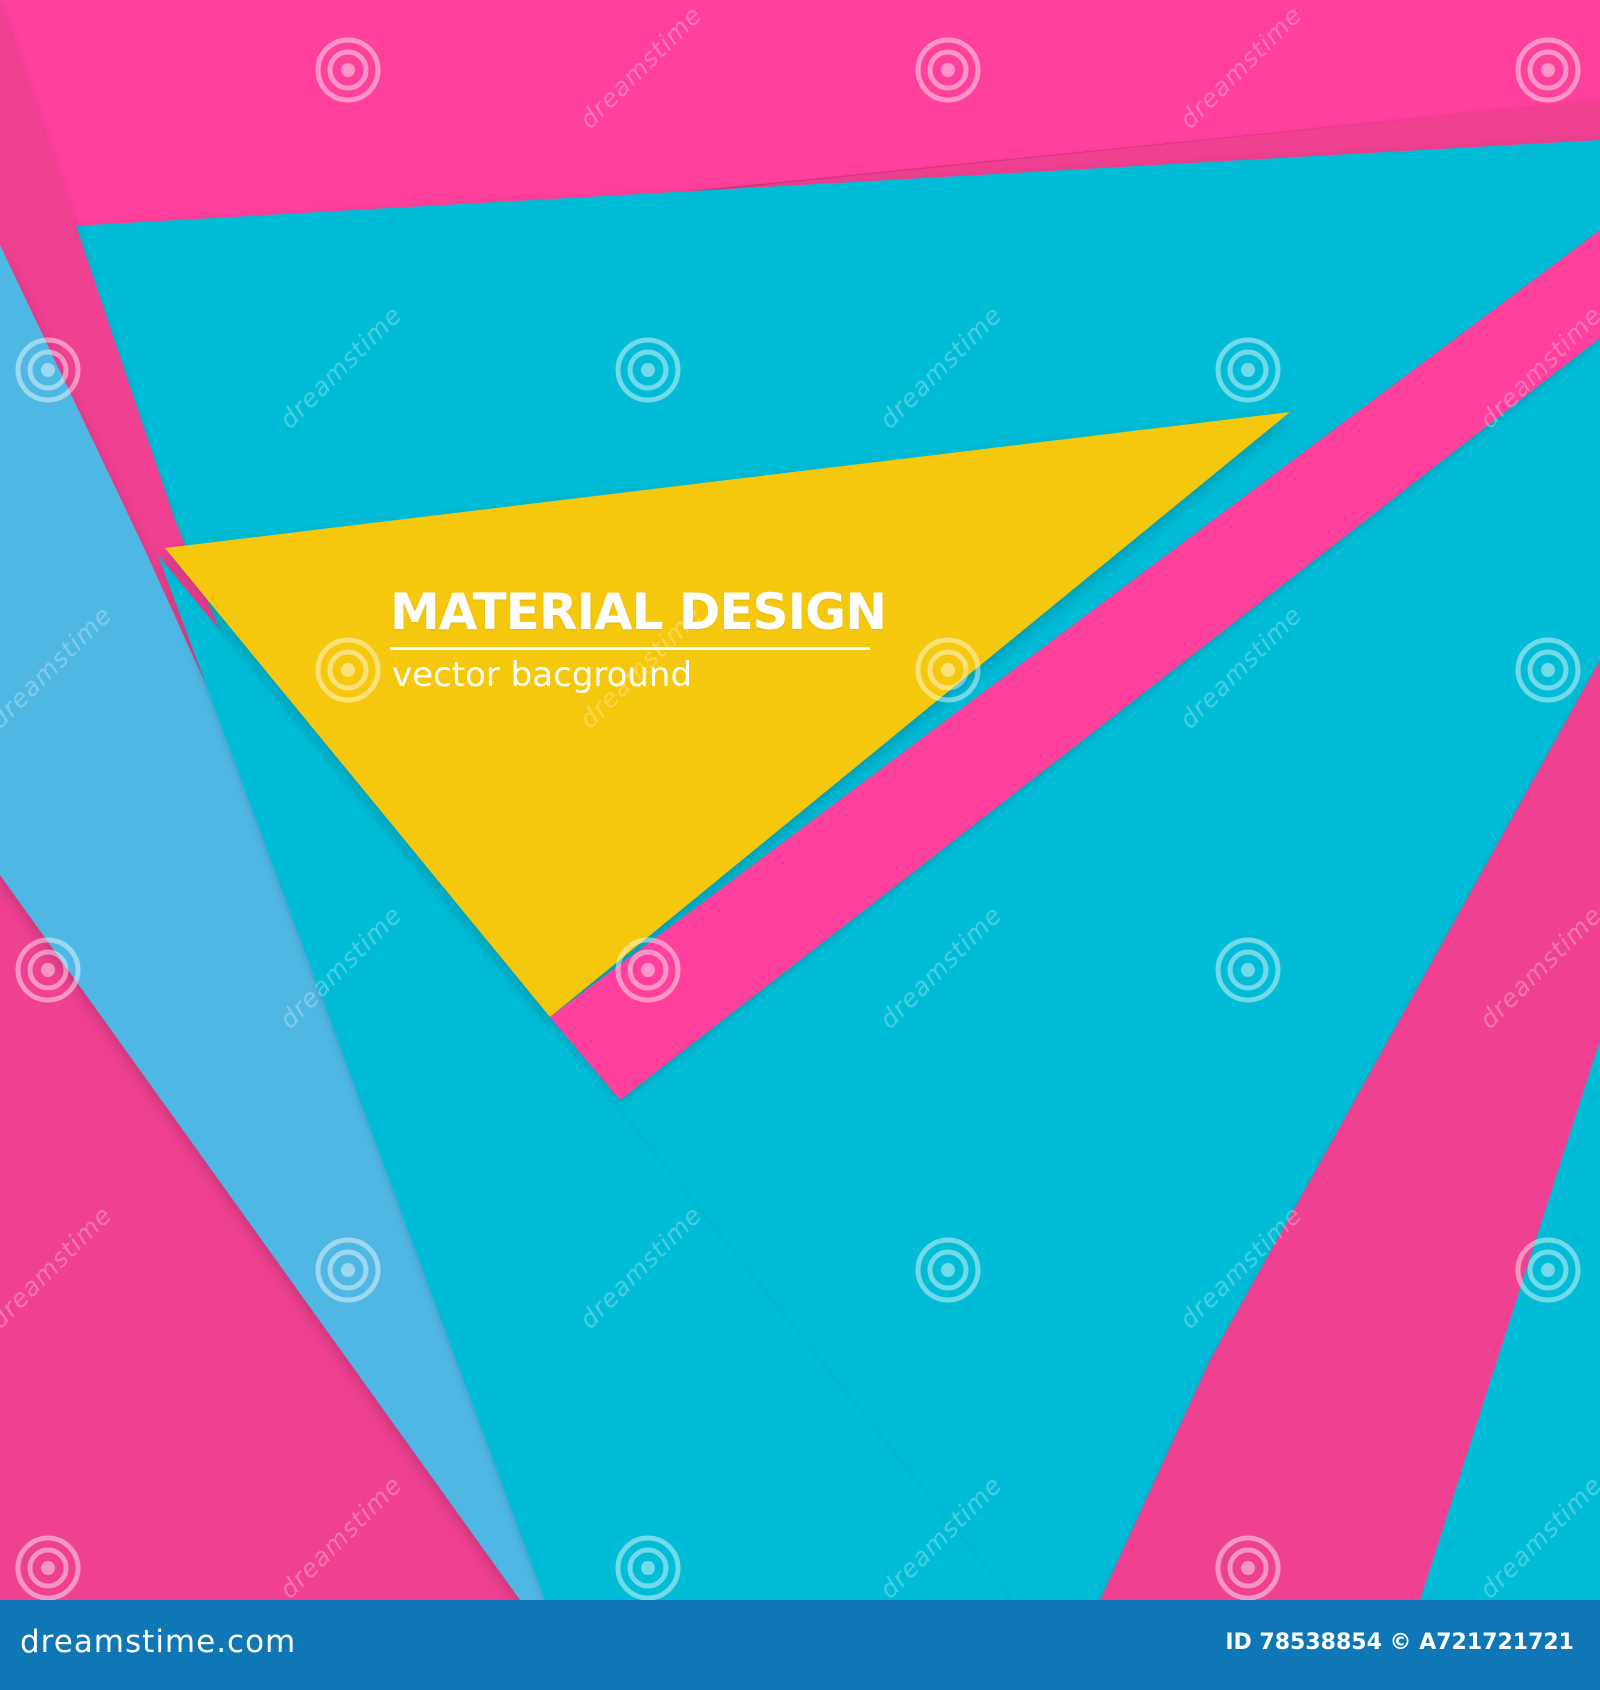 This screenshot has height=1690, width=1600. Describe the element at coordinates (542, 675) in the screenshot. I see `vector-background-subtitle: vector bacground` at that location.